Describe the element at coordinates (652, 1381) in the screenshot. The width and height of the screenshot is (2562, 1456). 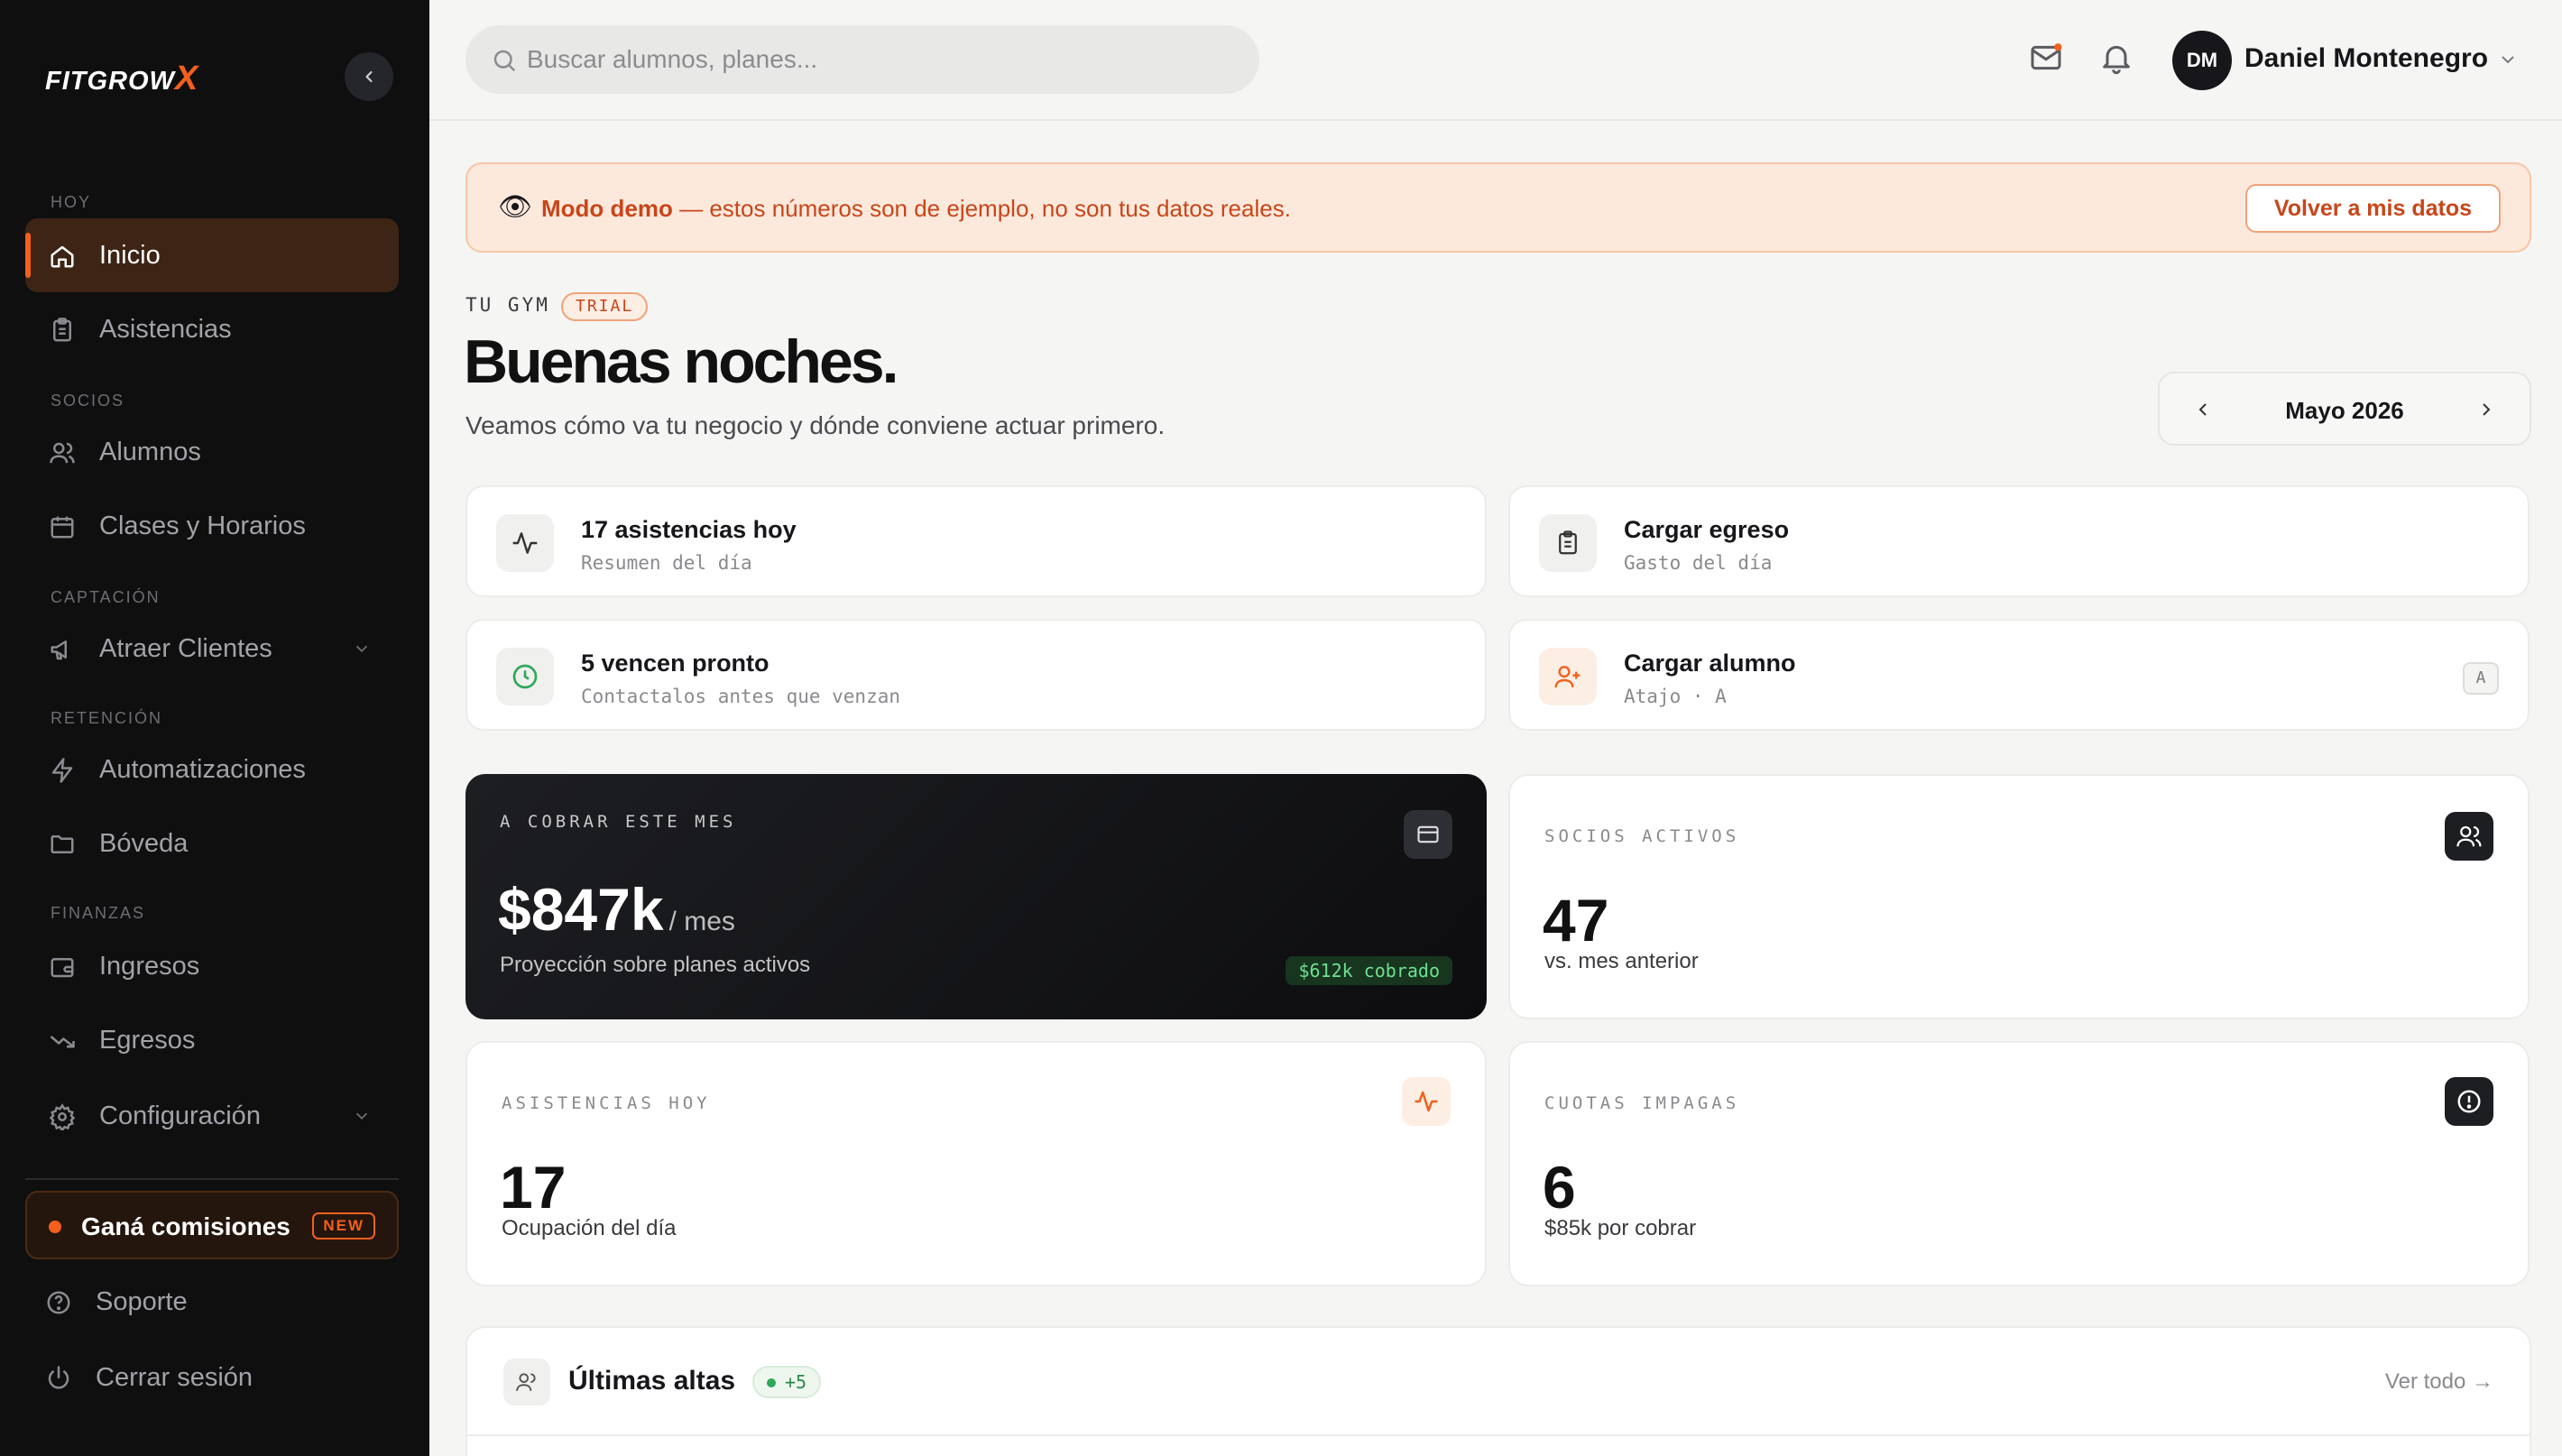
I see `panel-title: Últimas altas` at that location.